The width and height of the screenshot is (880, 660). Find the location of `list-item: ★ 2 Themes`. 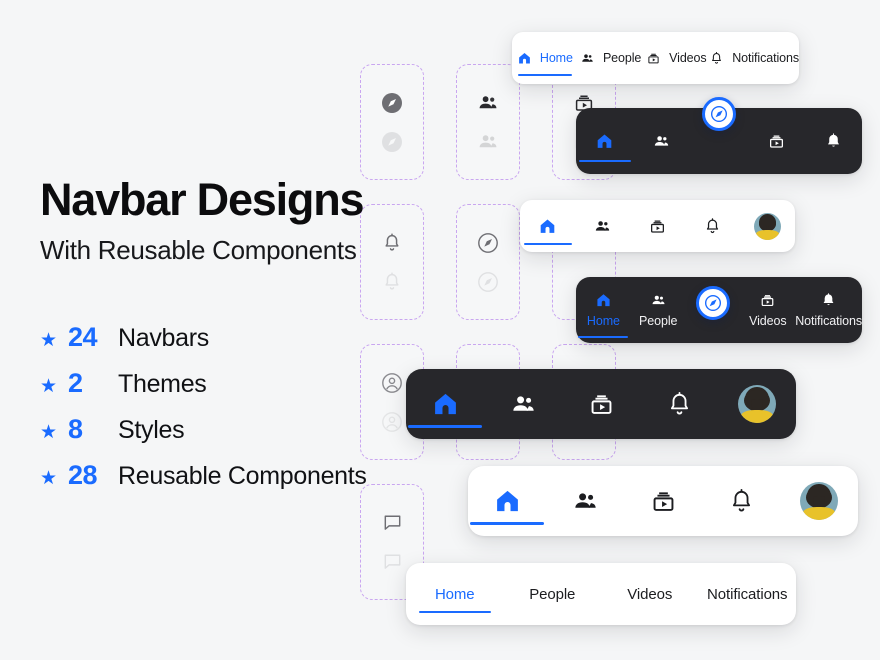

list-item: ★ 2 Themes is located at coordinates (203, 391).